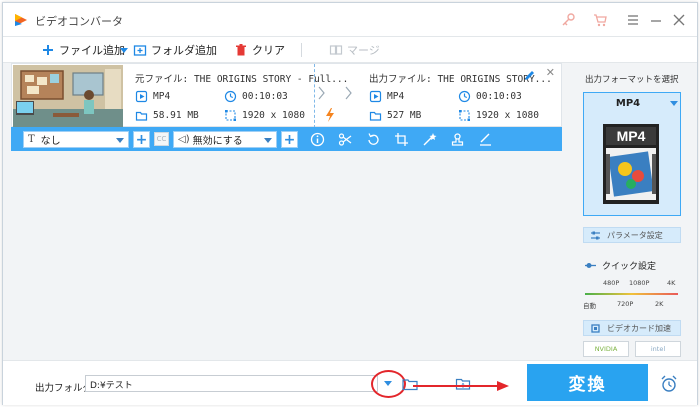  What do you see at coordinates (31, 139) in the screenshot?
I see `text-icon: T` at bounding box center [31, 139].